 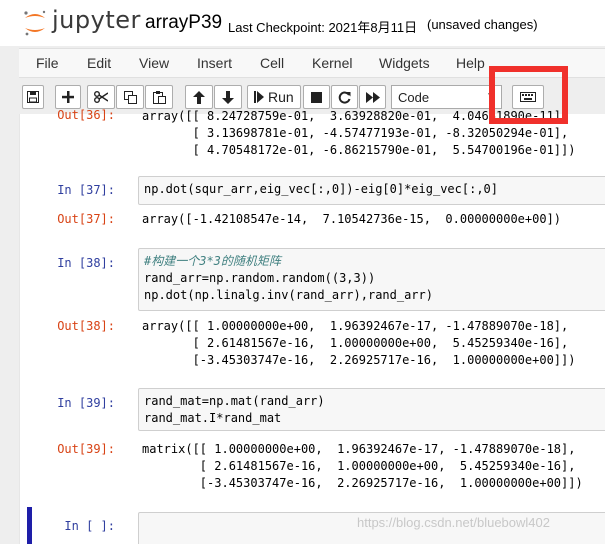 What do you see at coordinates (453, 522) in the screenshot?
I see `watermark: https://blog.csdn.net/bluebowl402` at bounding box center [453, 522].